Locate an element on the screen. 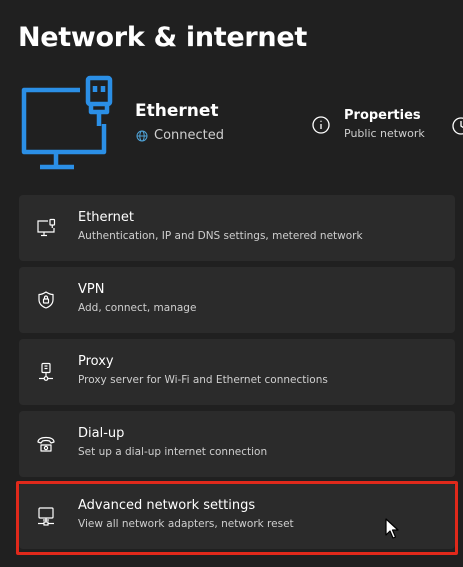 This screenshot has height=567, width=463. globe-icon is located at coordinates (142, 135).